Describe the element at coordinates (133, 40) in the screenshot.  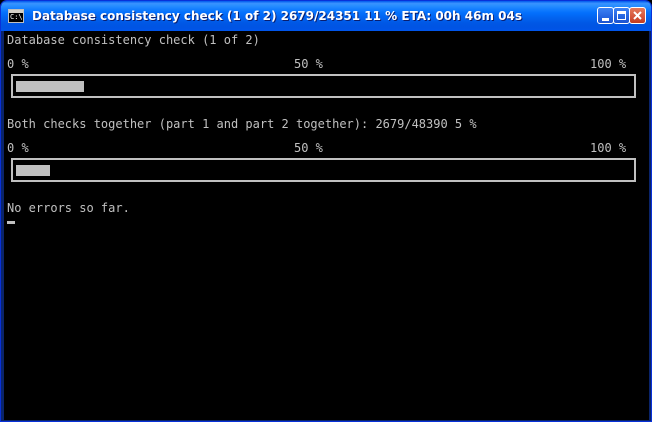
I see `check-heading: Database consistency check (1 of 2)` at that location.